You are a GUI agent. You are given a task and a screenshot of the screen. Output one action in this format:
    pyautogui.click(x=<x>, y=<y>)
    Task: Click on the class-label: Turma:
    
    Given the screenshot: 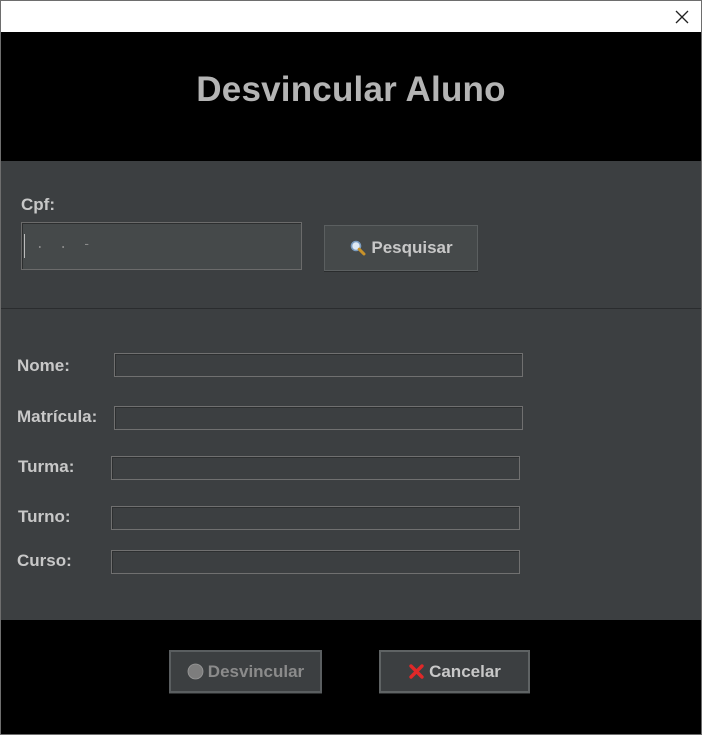 What is the action you would take?
    pyautogui.click(x=46, y=466)
    